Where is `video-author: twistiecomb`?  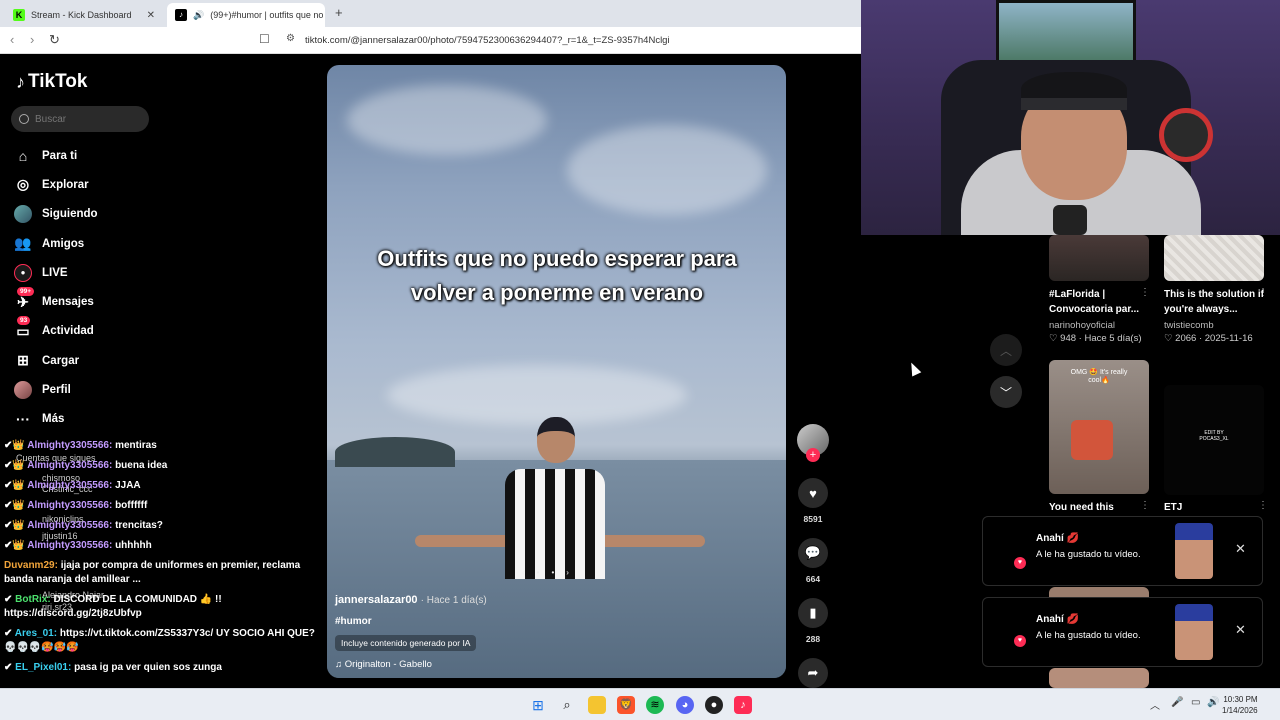 video-author: twistiecomb is located at coordinates (1189, 325).